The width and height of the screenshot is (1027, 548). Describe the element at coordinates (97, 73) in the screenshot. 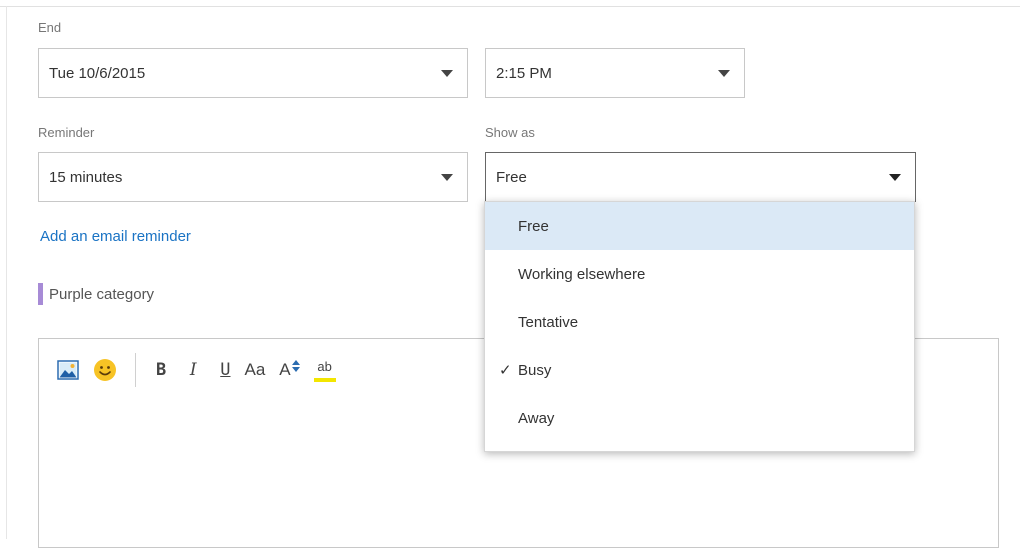

I see `end-date-value: Tue 10/6/2015` at that location.